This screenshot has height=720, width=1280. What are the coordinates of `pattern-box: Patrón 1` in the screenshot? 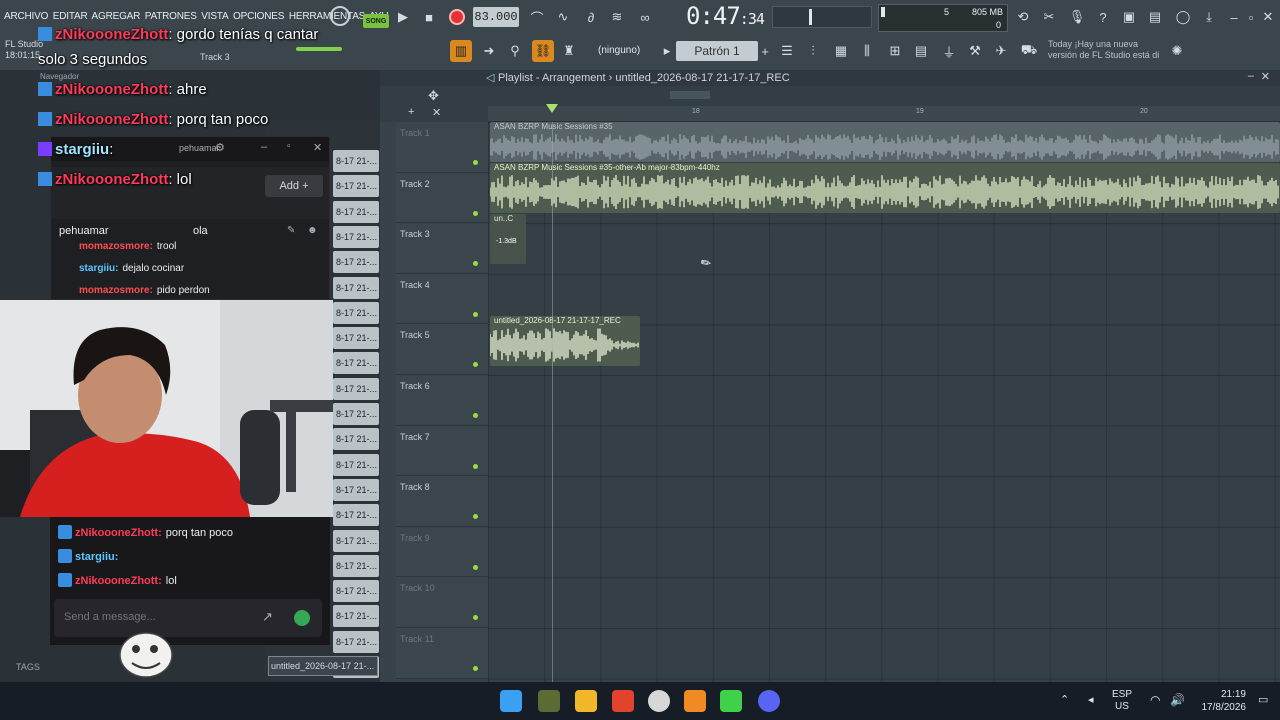 It's located at (717, 51).